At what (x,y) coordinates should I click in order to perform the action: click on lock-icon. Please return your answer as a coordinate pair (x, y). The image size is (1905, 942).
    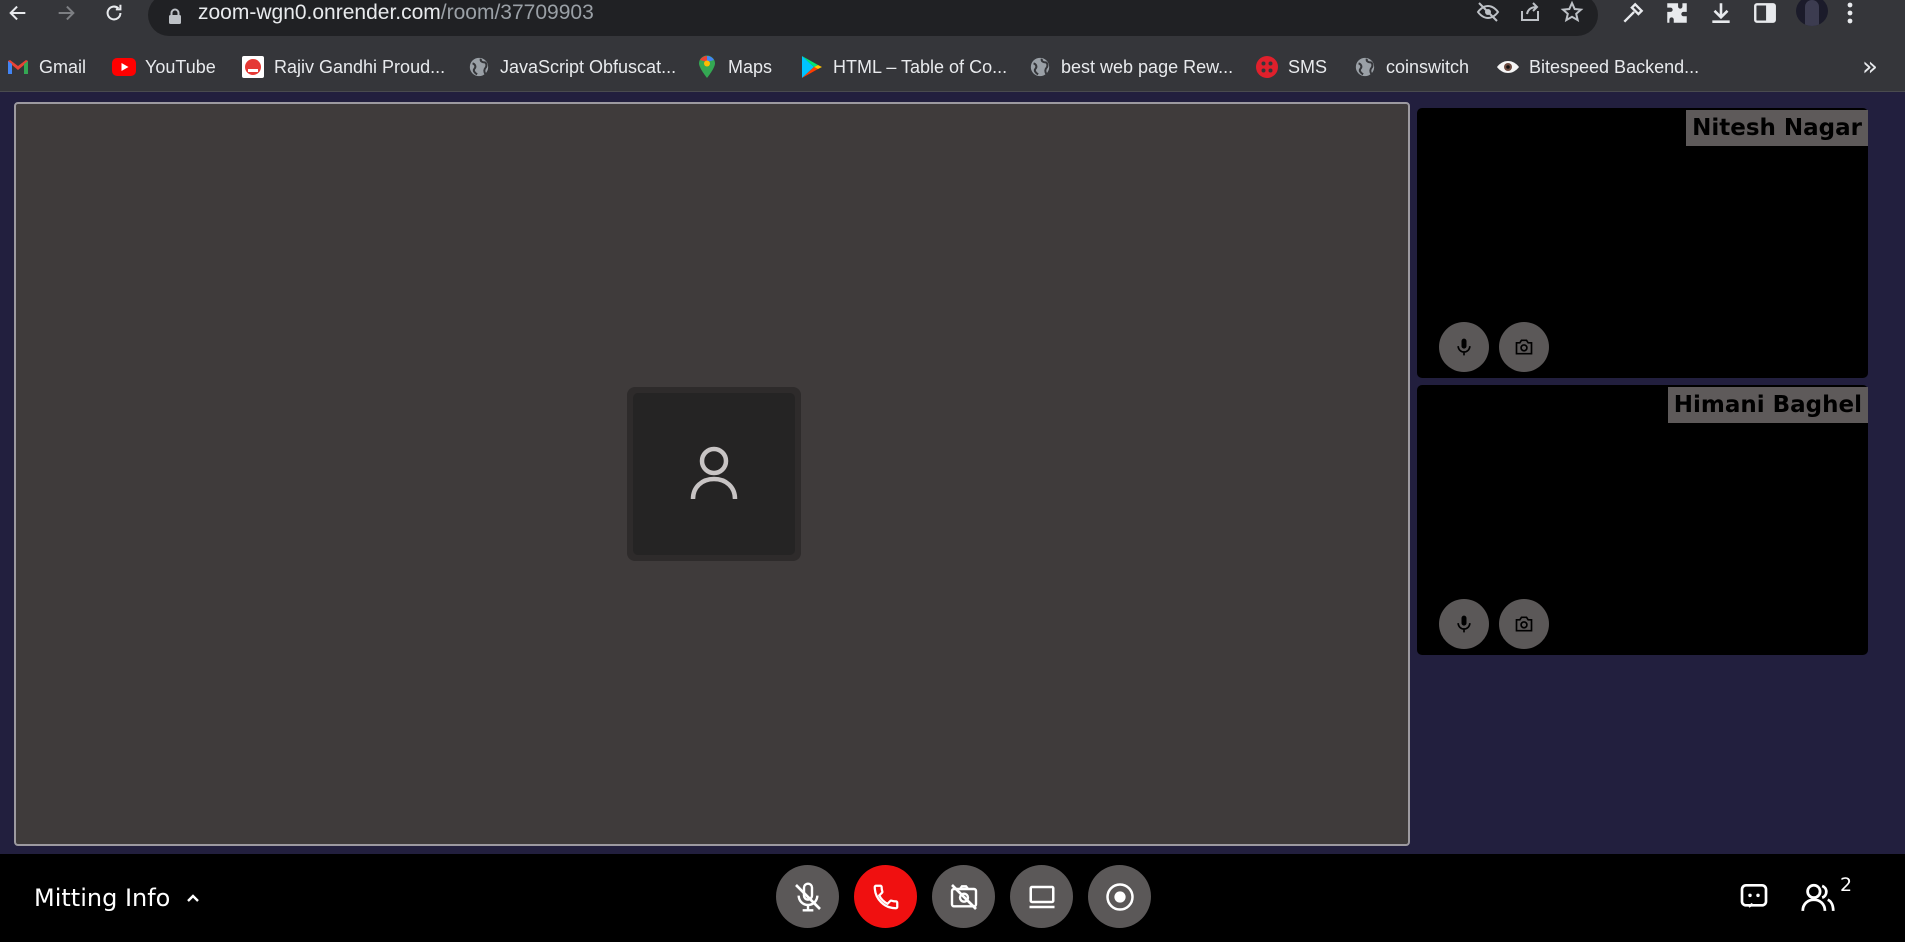
    Looking at the image, I should click on (175, 16).